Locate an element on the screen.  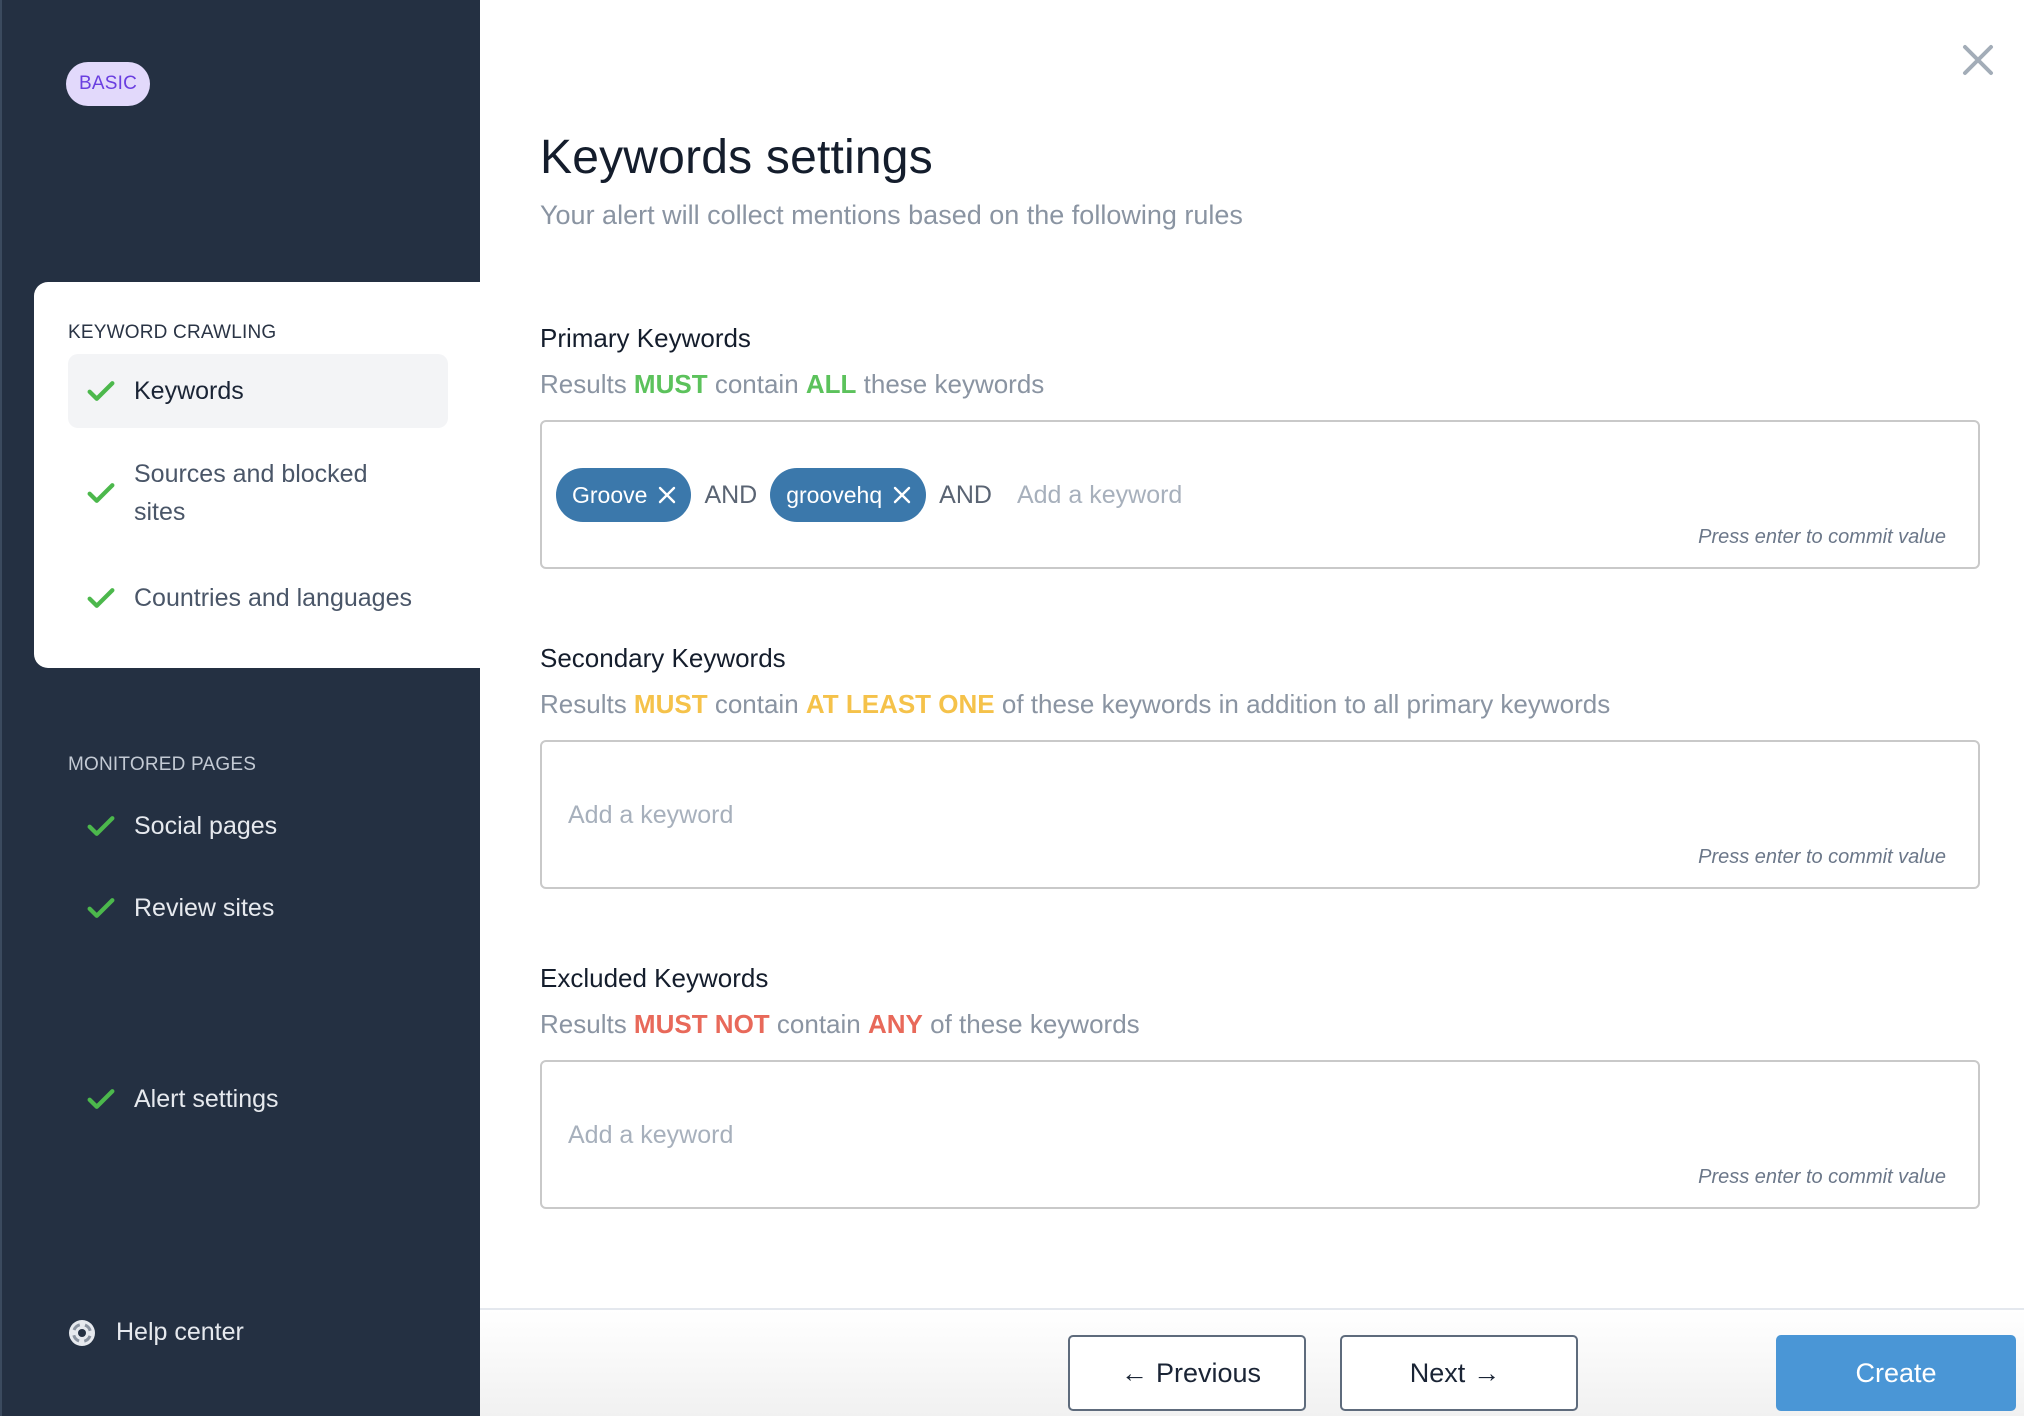
sidebar-item-label: Review sites is located at coordinates (204, 907).